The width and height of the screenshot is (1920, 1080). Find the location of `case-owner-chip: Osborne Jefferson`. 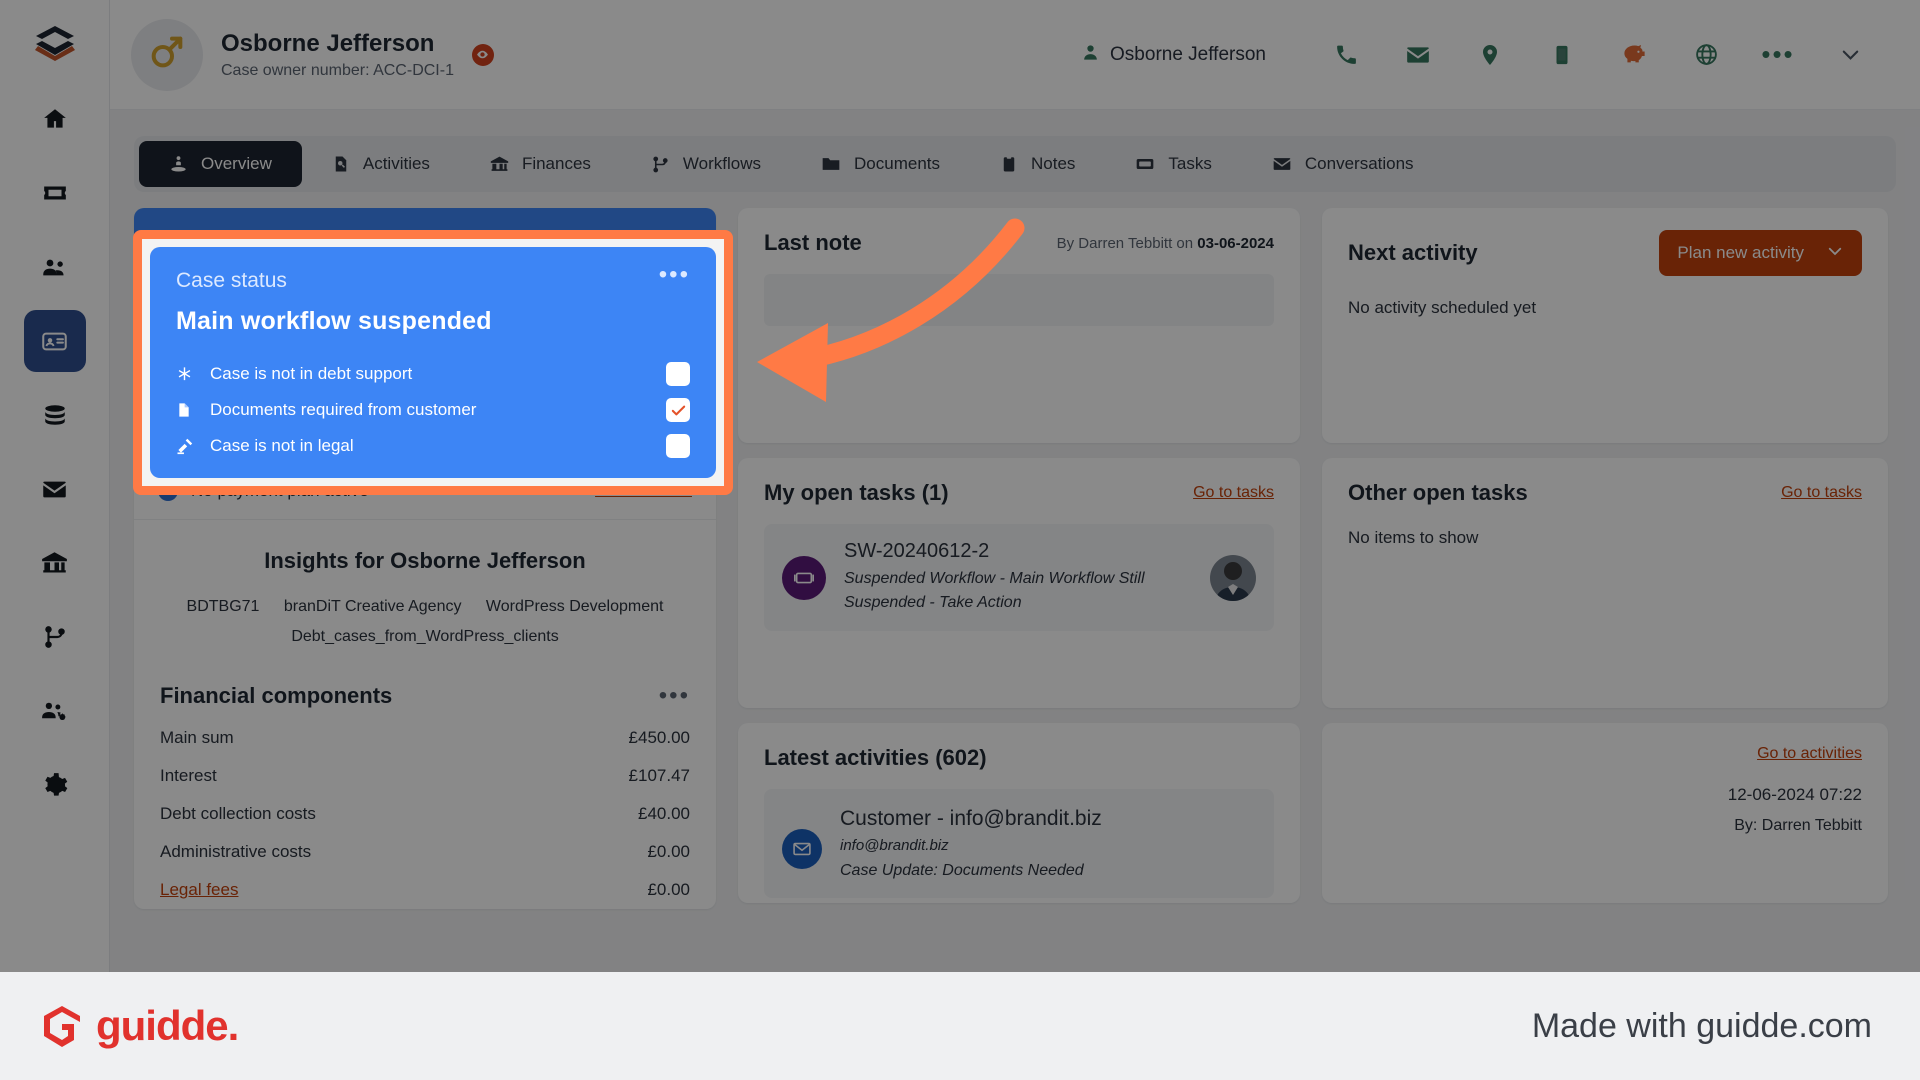

case-owner-chip: Osborne Jefferson is located at coordinates (1173, 55).